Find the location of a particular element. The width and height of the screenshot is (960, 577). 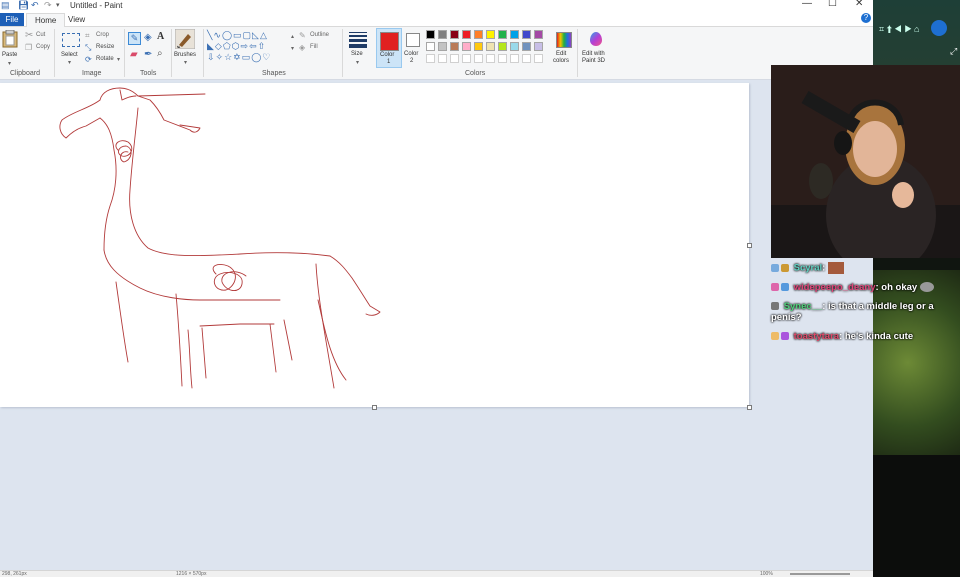

edit-colors-button: Edit colors is located at coordinates (563, 48).